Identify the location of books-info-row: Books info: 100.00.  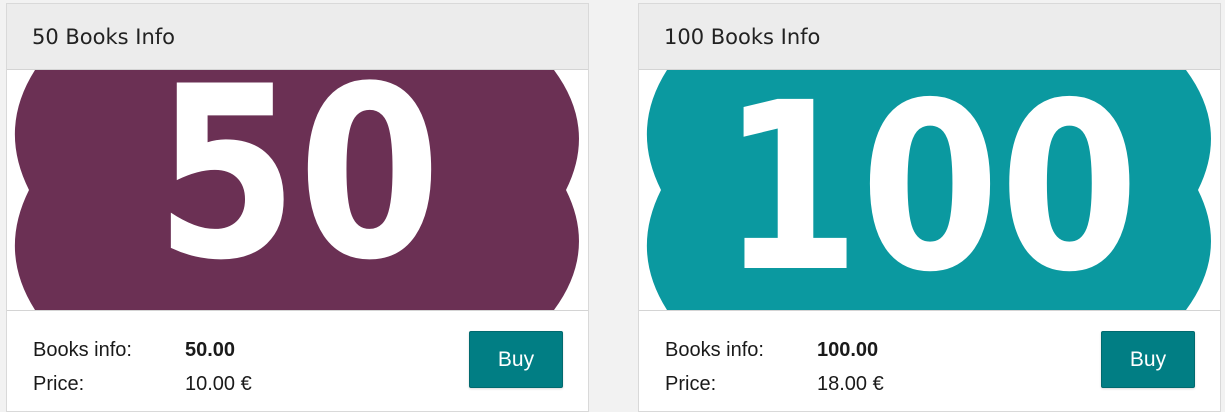
(774, 350).